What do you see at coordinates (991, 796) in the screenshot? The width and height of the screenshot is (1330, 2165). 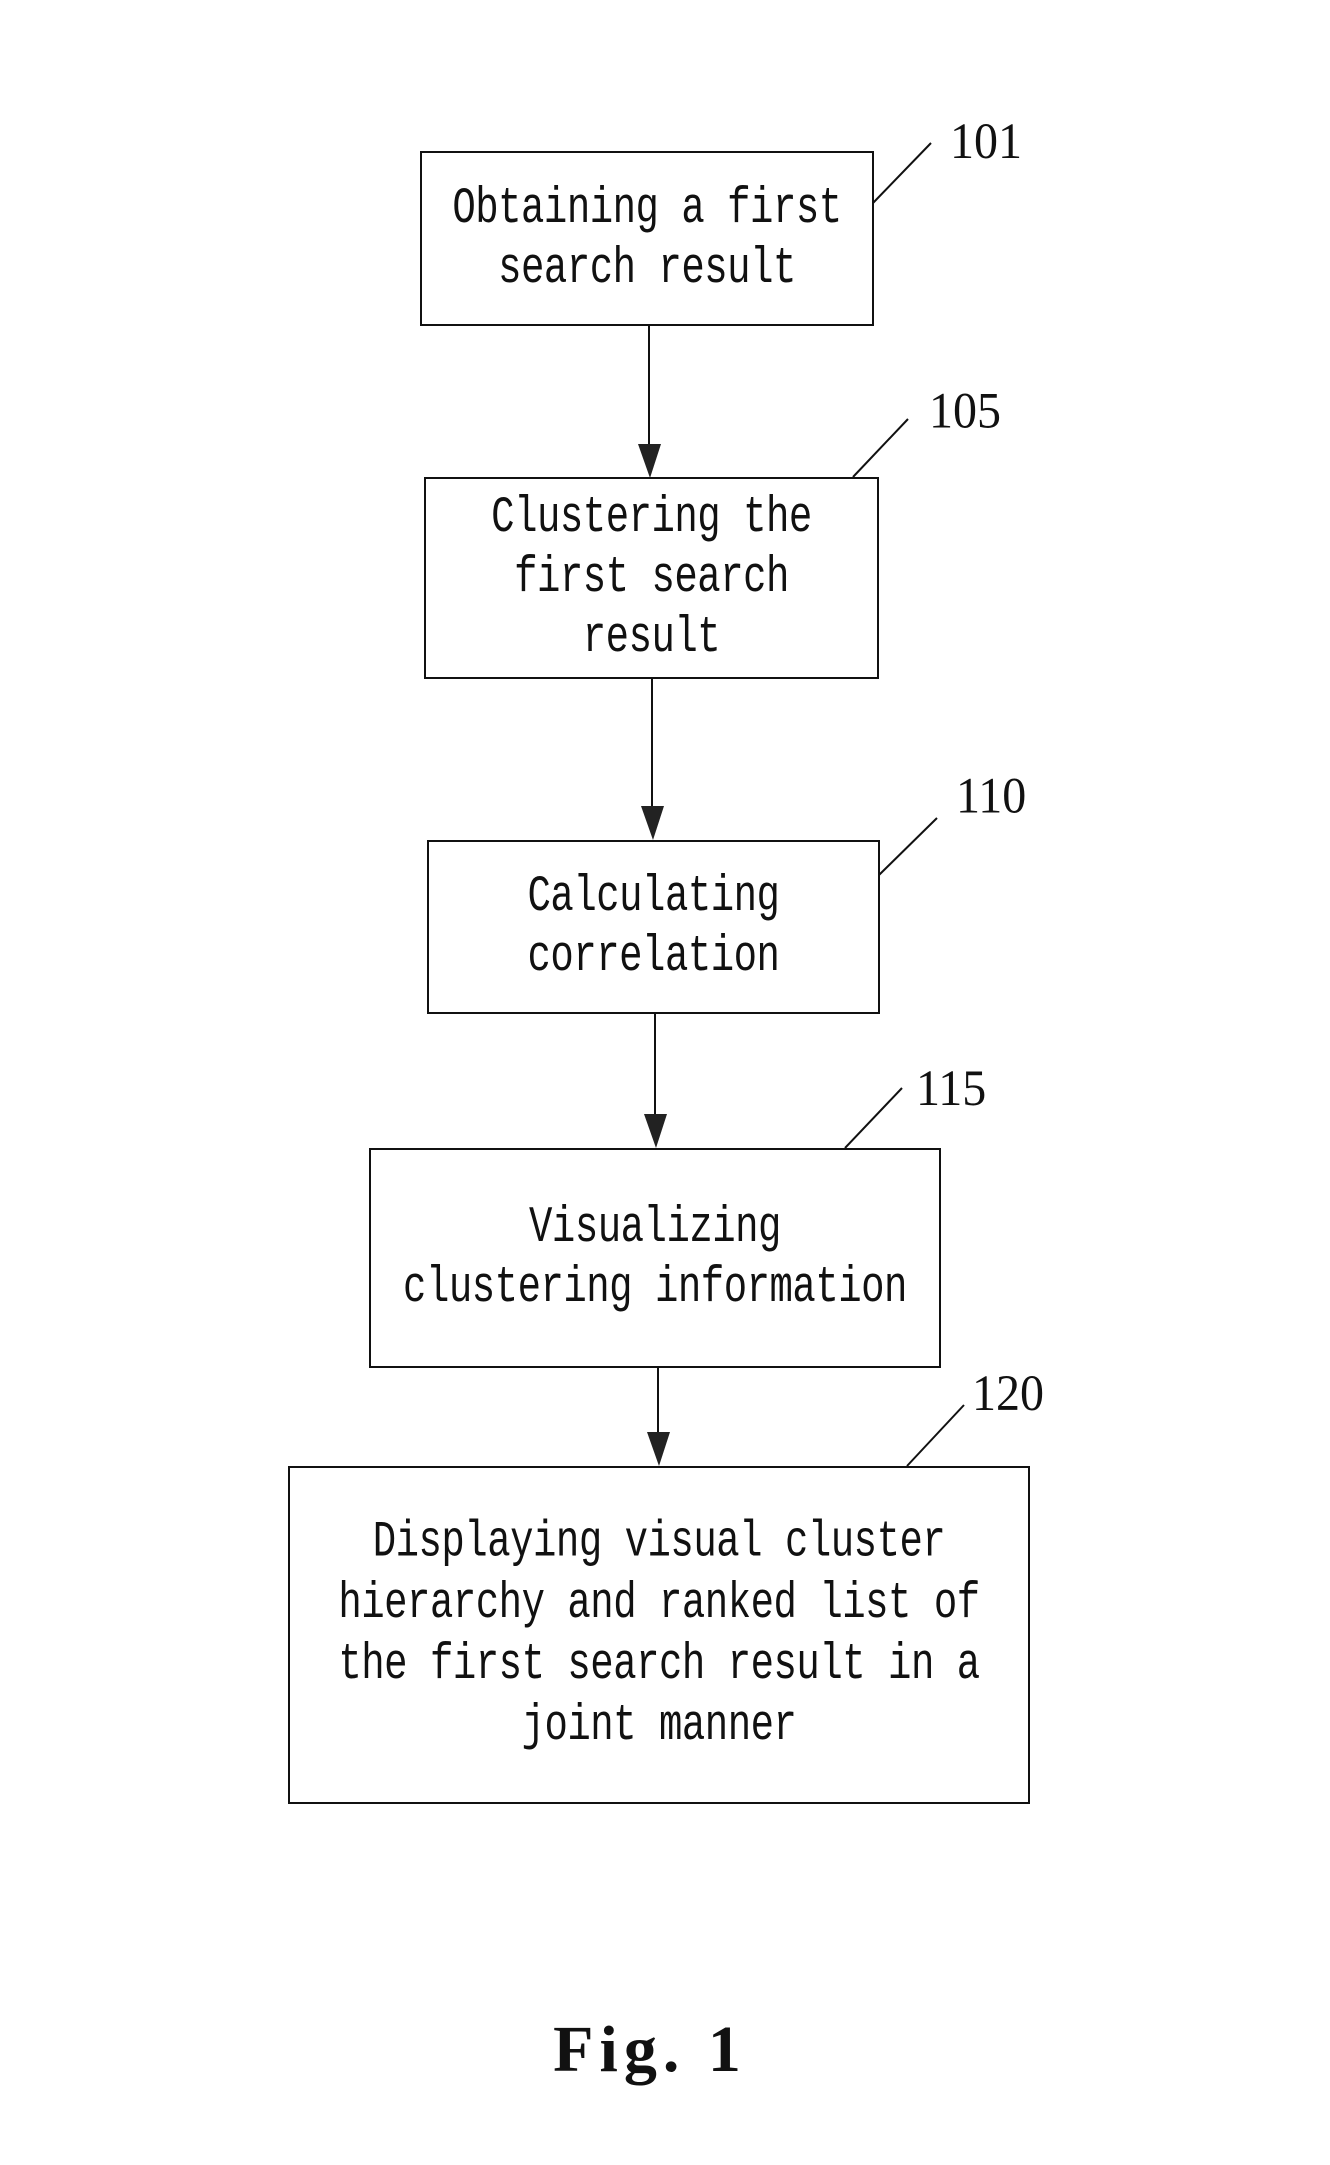 I see `ref-numeral-110: 110` at bounding box center [991, 796].